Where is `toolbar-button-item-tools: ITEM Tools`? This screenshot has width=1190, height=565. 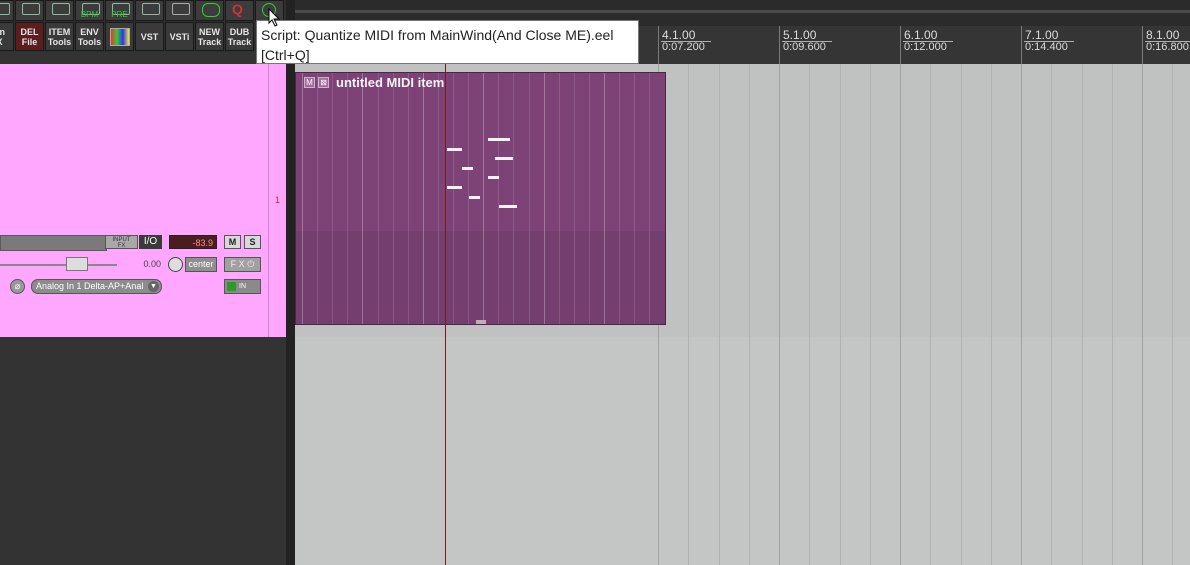
toolbar-button-item-tools: ITEM Tools is located at coordinates (59, 36).